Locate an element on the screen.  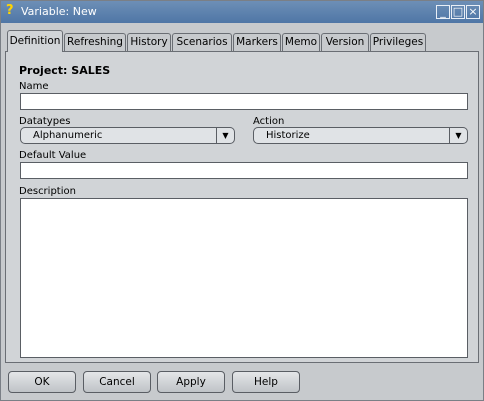
datatypes-select: Alphanumeric ▼ is located at coordinates (127, 135).